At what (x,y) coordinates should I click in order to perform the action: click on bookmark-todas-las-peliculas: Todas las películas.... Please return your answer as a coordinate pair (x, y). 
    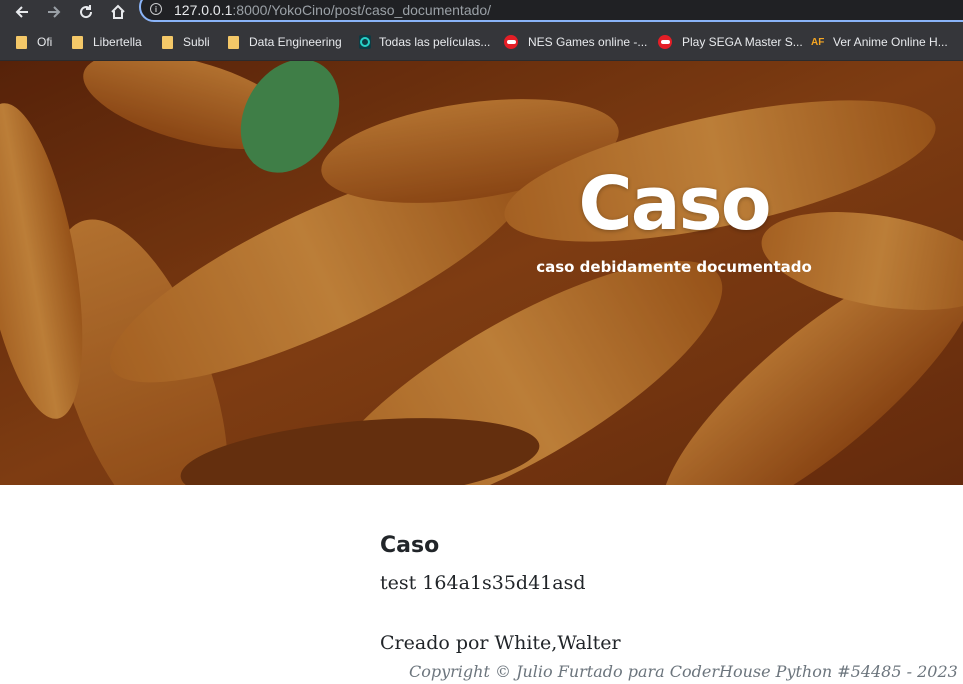
    Looking at the image, I should click on (424, 42).